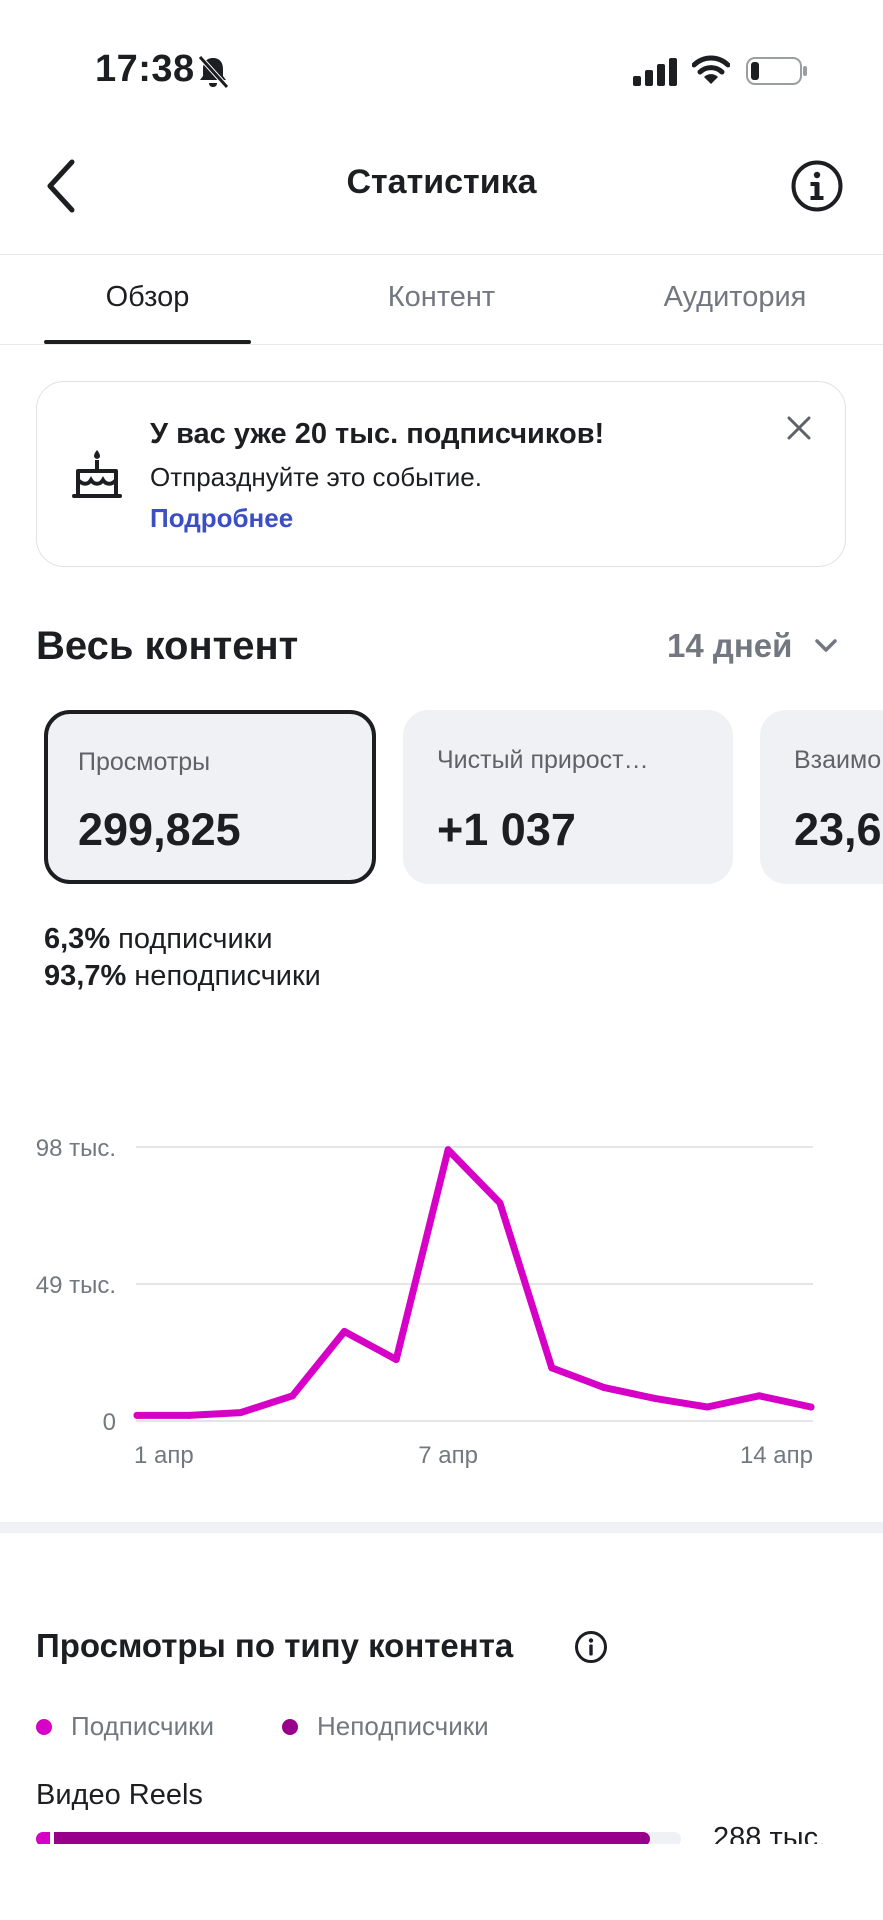 The image size is (883, 1920). I want to click on close-icon, so click(799, 428).